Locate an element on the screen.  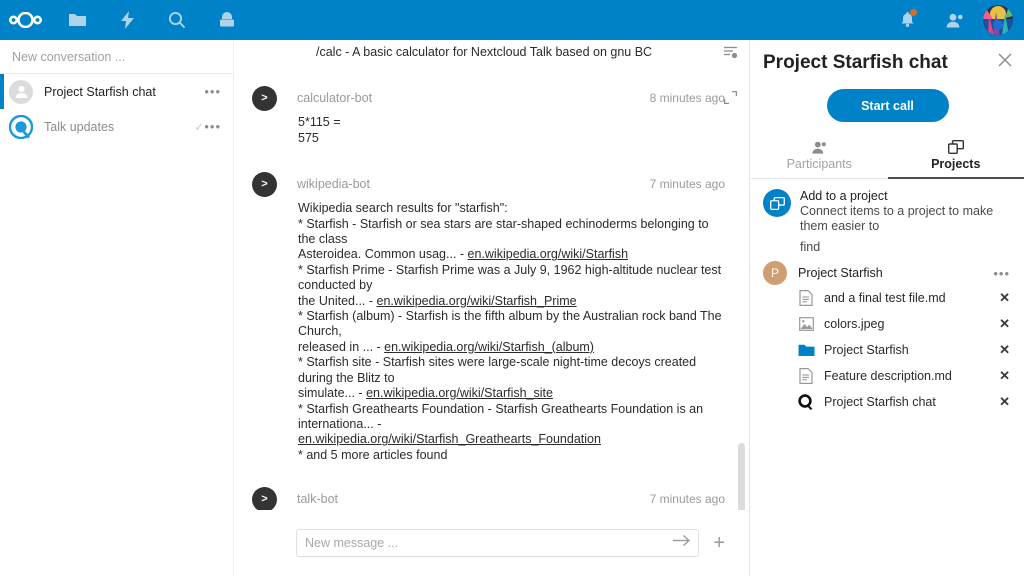
expand-icon is located at coordinates (730, 100).